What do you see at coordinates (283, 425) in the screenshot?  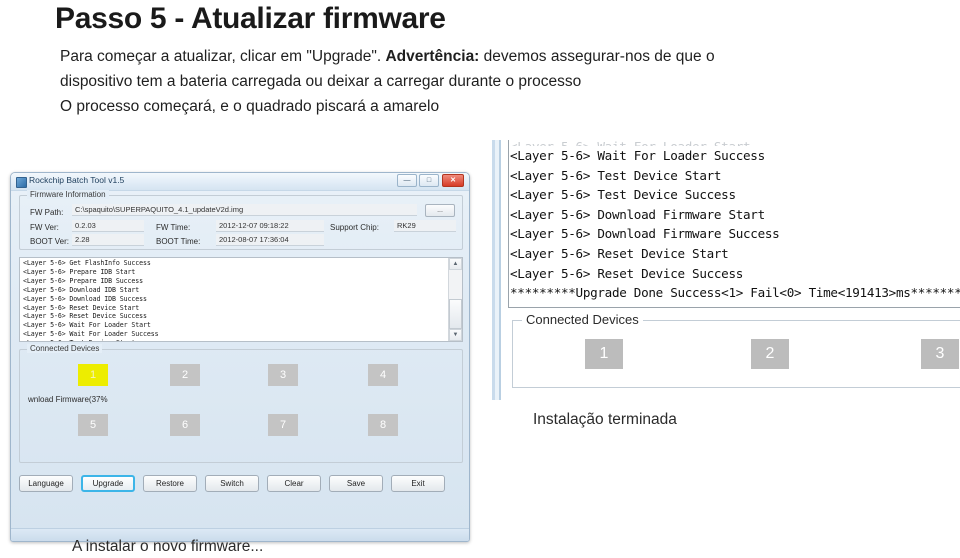 I see `device-slot-7: 7` at bounding box center [283, 425].